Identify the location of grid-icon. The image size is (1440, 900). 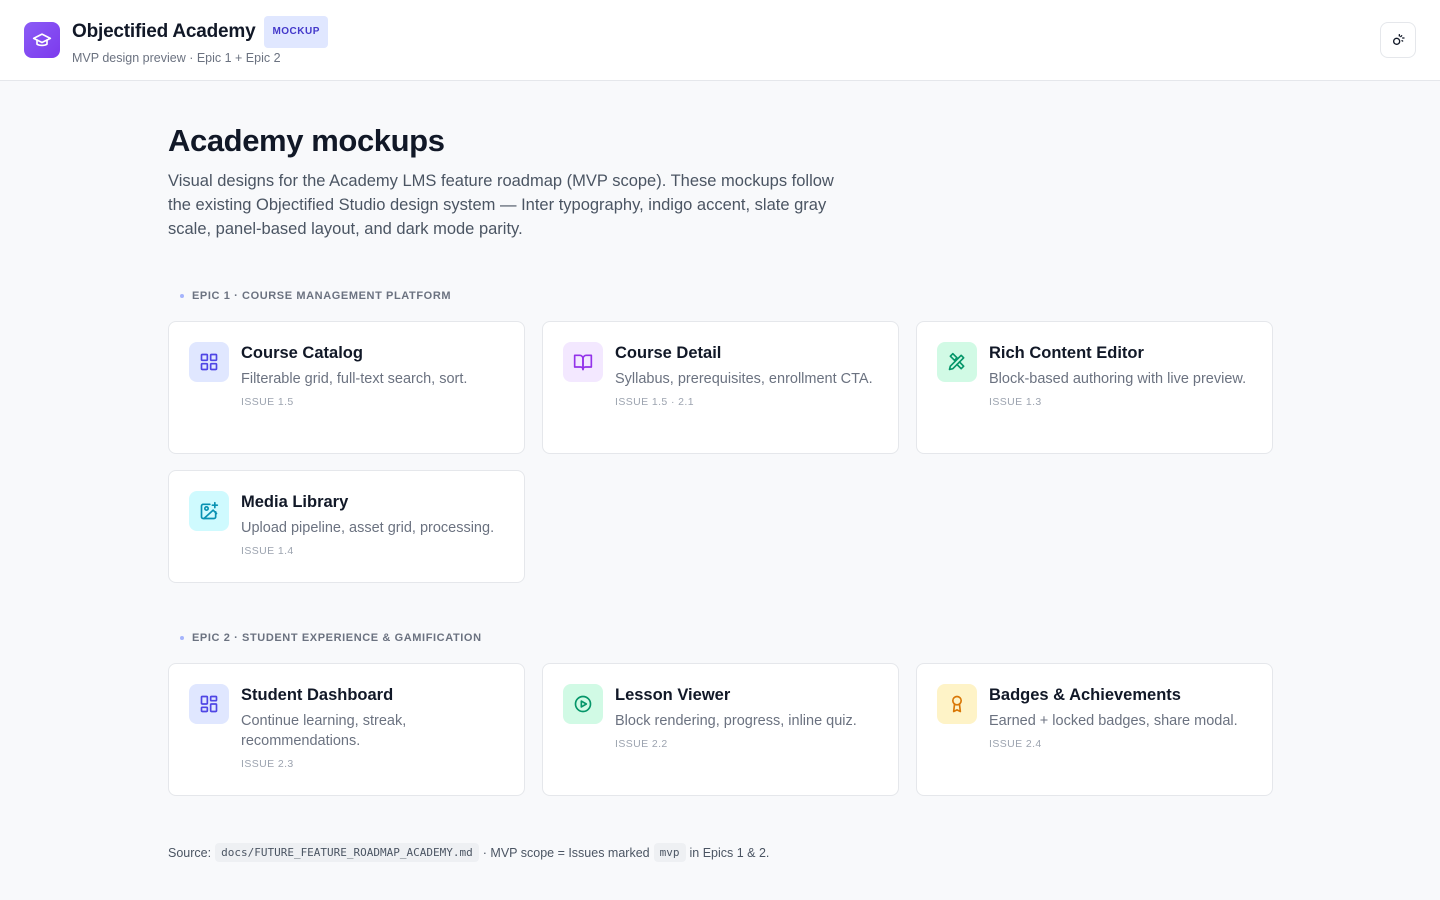
(209, 362).